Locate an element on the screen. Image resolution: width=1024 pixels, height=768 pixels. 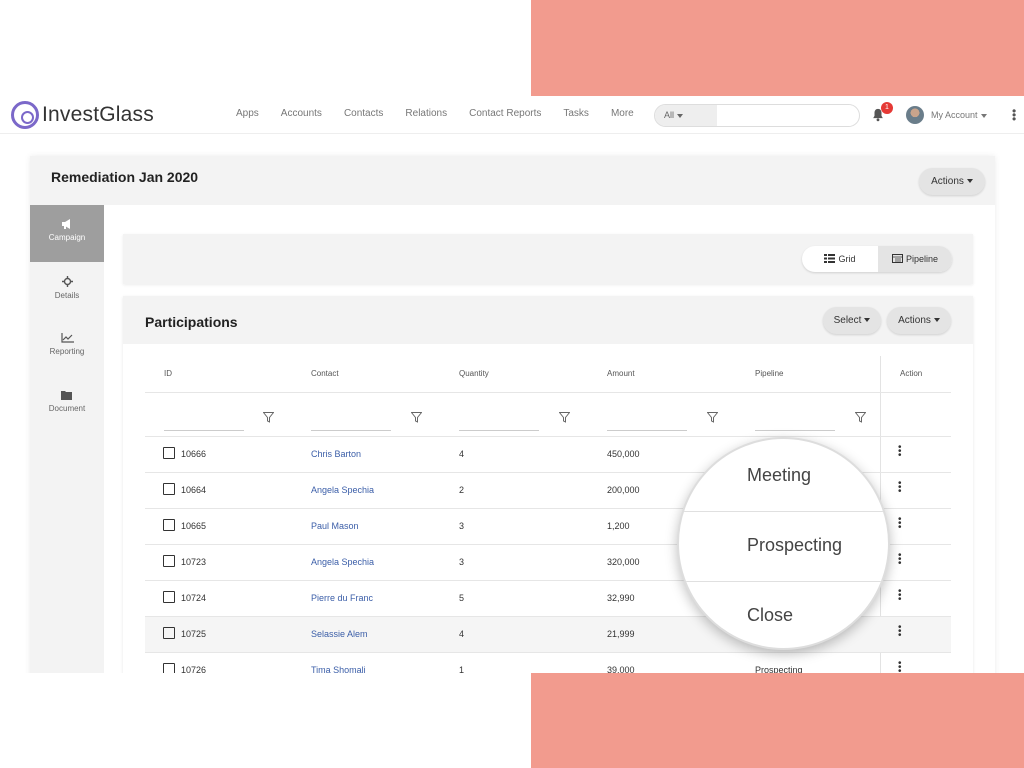
more-menu-icon: • • • is located at coordinates (1014, 115).